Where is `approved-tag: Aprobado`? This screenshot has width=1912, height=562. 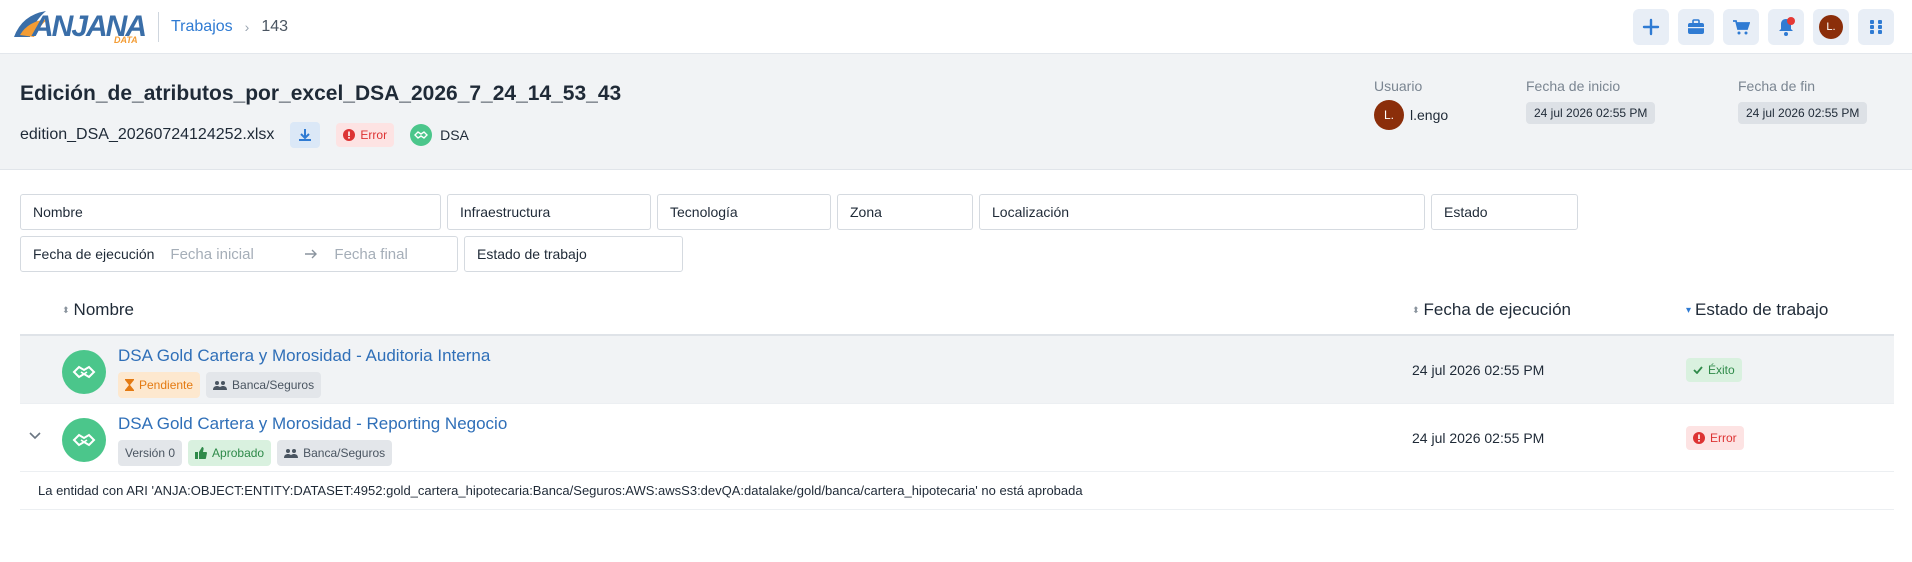
approved-tag: Aprobado is located at coordinates (230, 453).